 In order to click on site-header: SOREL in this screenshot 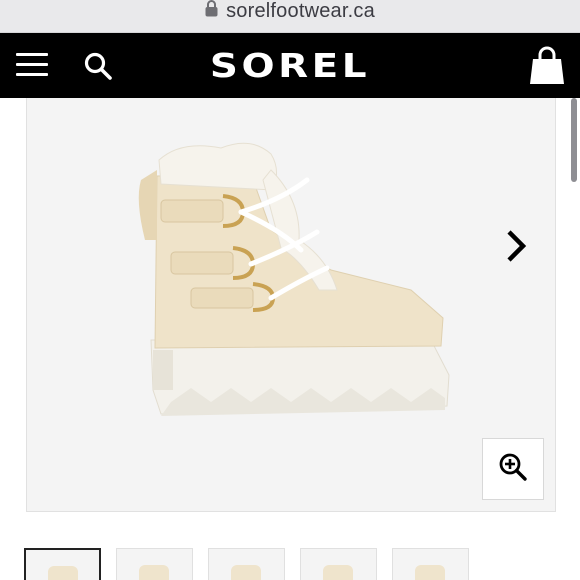, I will do `click(290, 65)`.